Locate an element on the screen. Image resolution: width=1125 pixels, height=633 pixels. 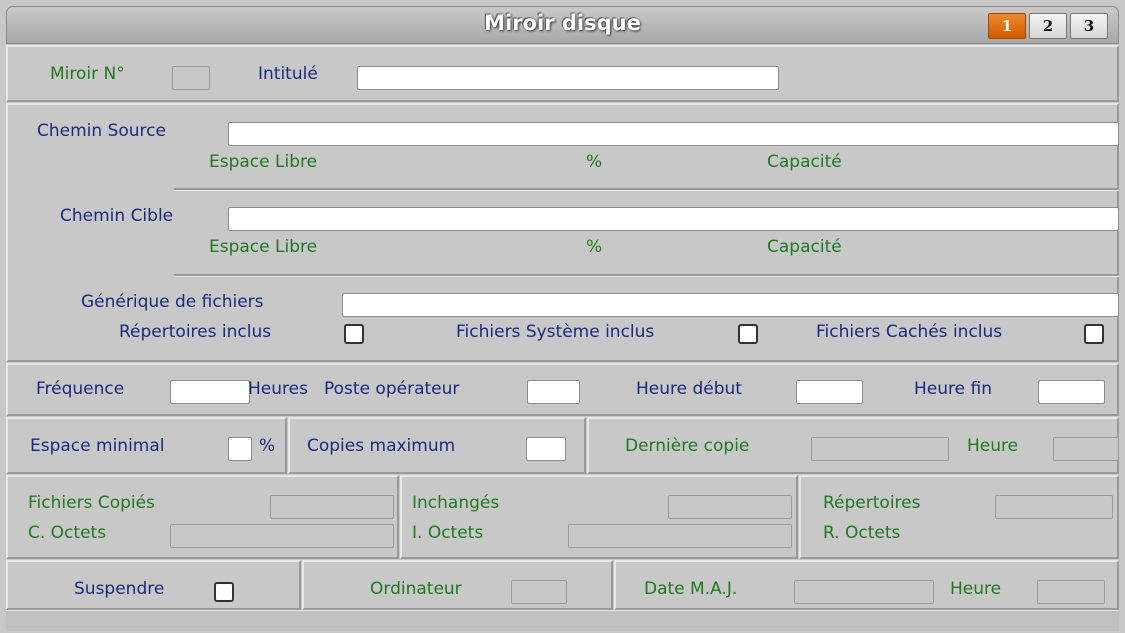
page-tabs: 1 2 3 is located at coordinates (1048, 26).